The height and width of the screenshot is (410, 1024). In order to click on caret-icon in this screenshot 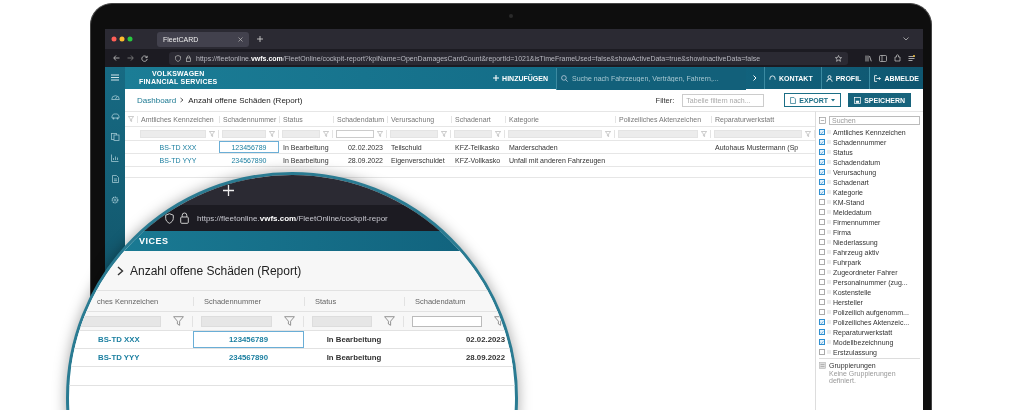, I will do `click(833, 100)`.